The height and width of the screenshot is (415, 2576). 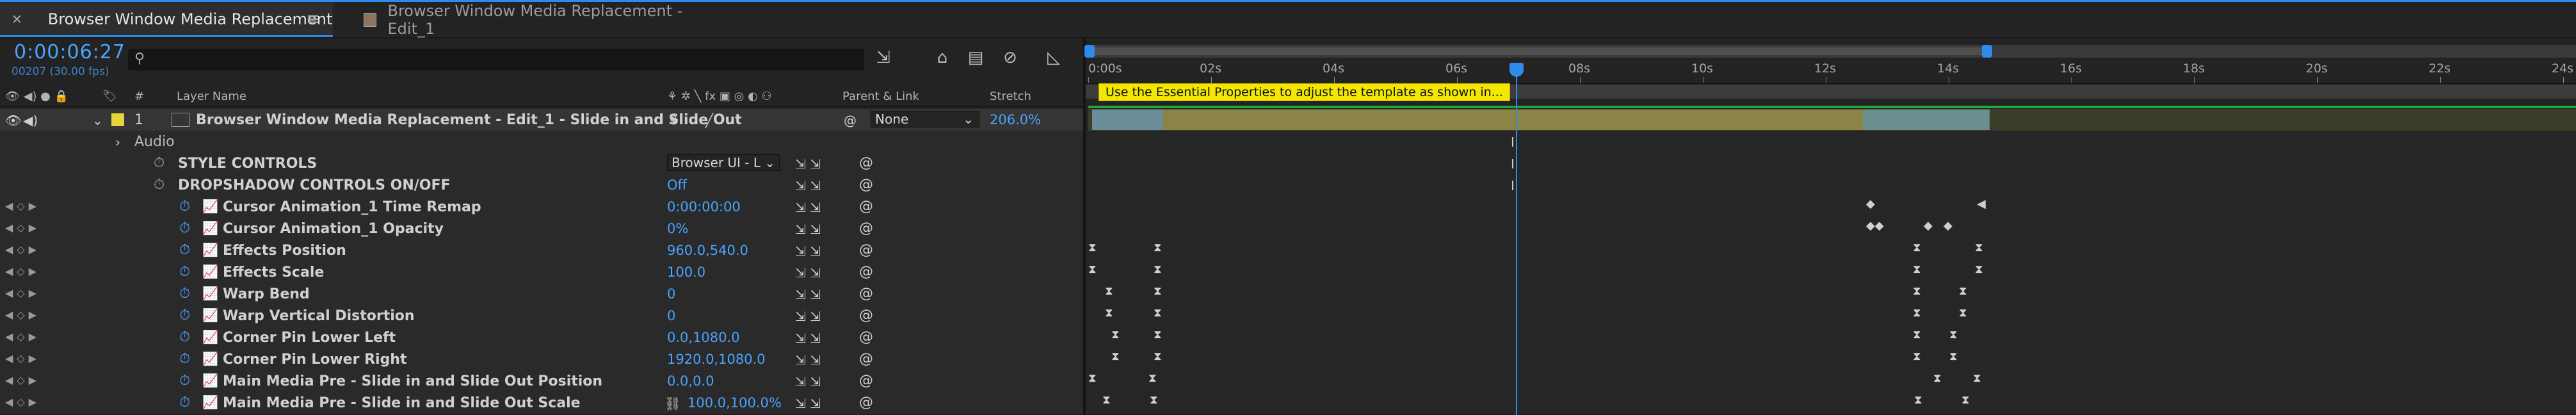 I want to click on panel-menu-icon: ≡, so click(x=313, y=19).